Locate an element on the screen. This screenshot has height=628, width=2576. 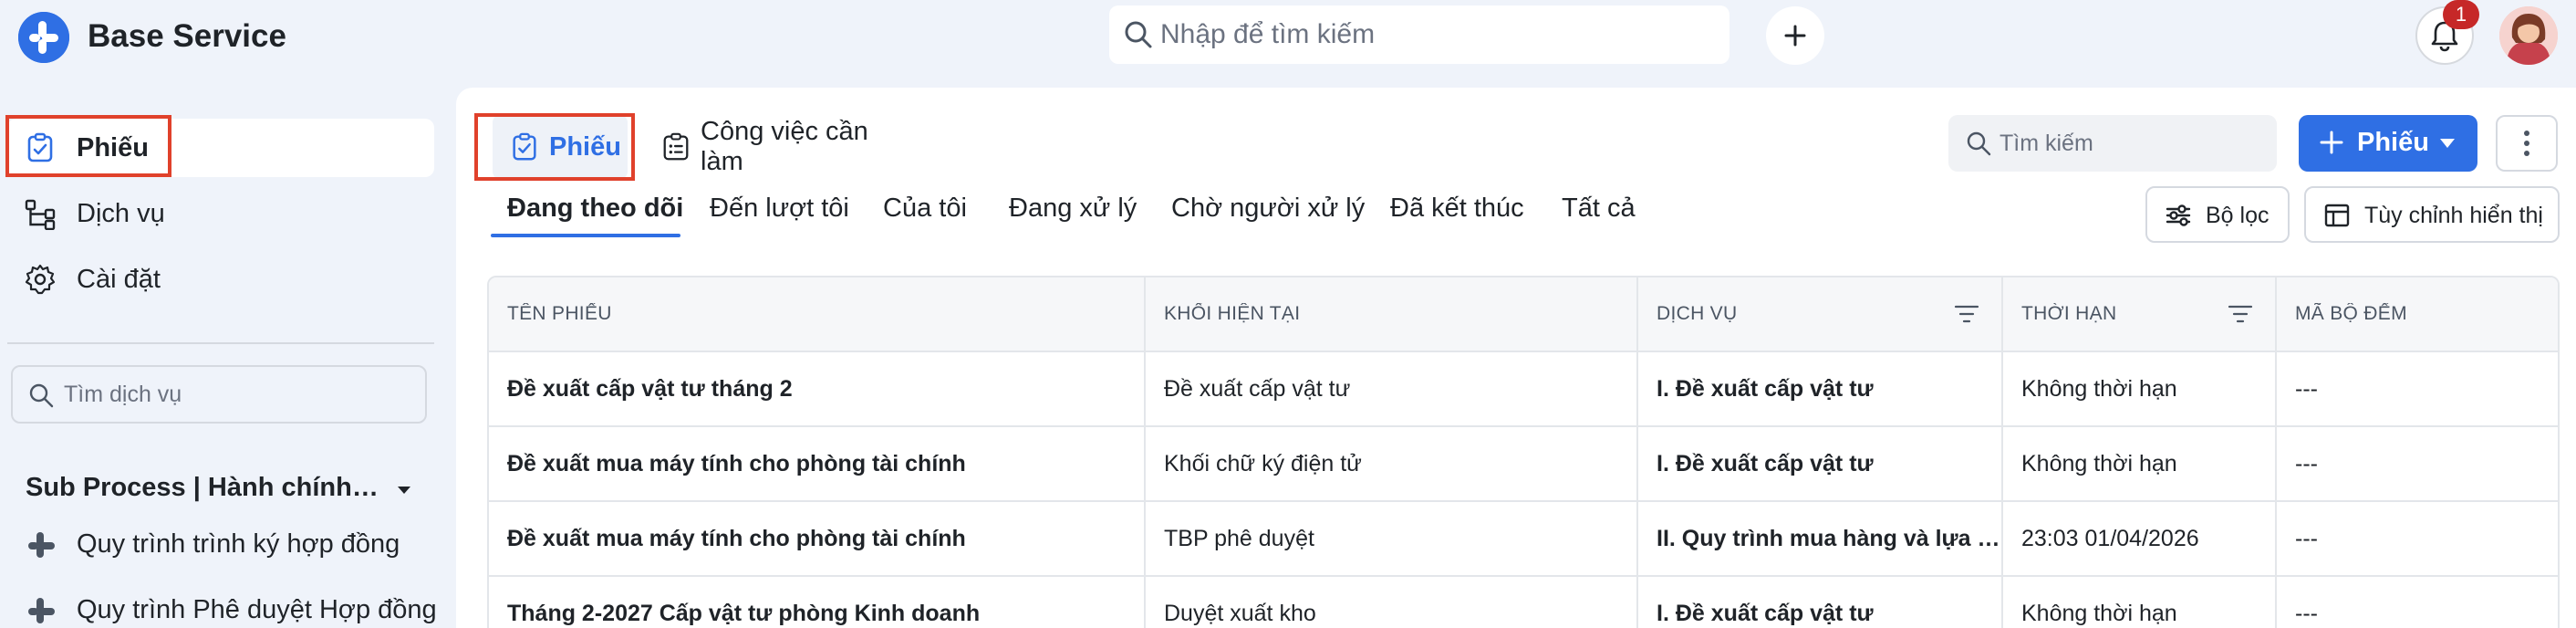
gear-icon is located at coordinates (40, 279).